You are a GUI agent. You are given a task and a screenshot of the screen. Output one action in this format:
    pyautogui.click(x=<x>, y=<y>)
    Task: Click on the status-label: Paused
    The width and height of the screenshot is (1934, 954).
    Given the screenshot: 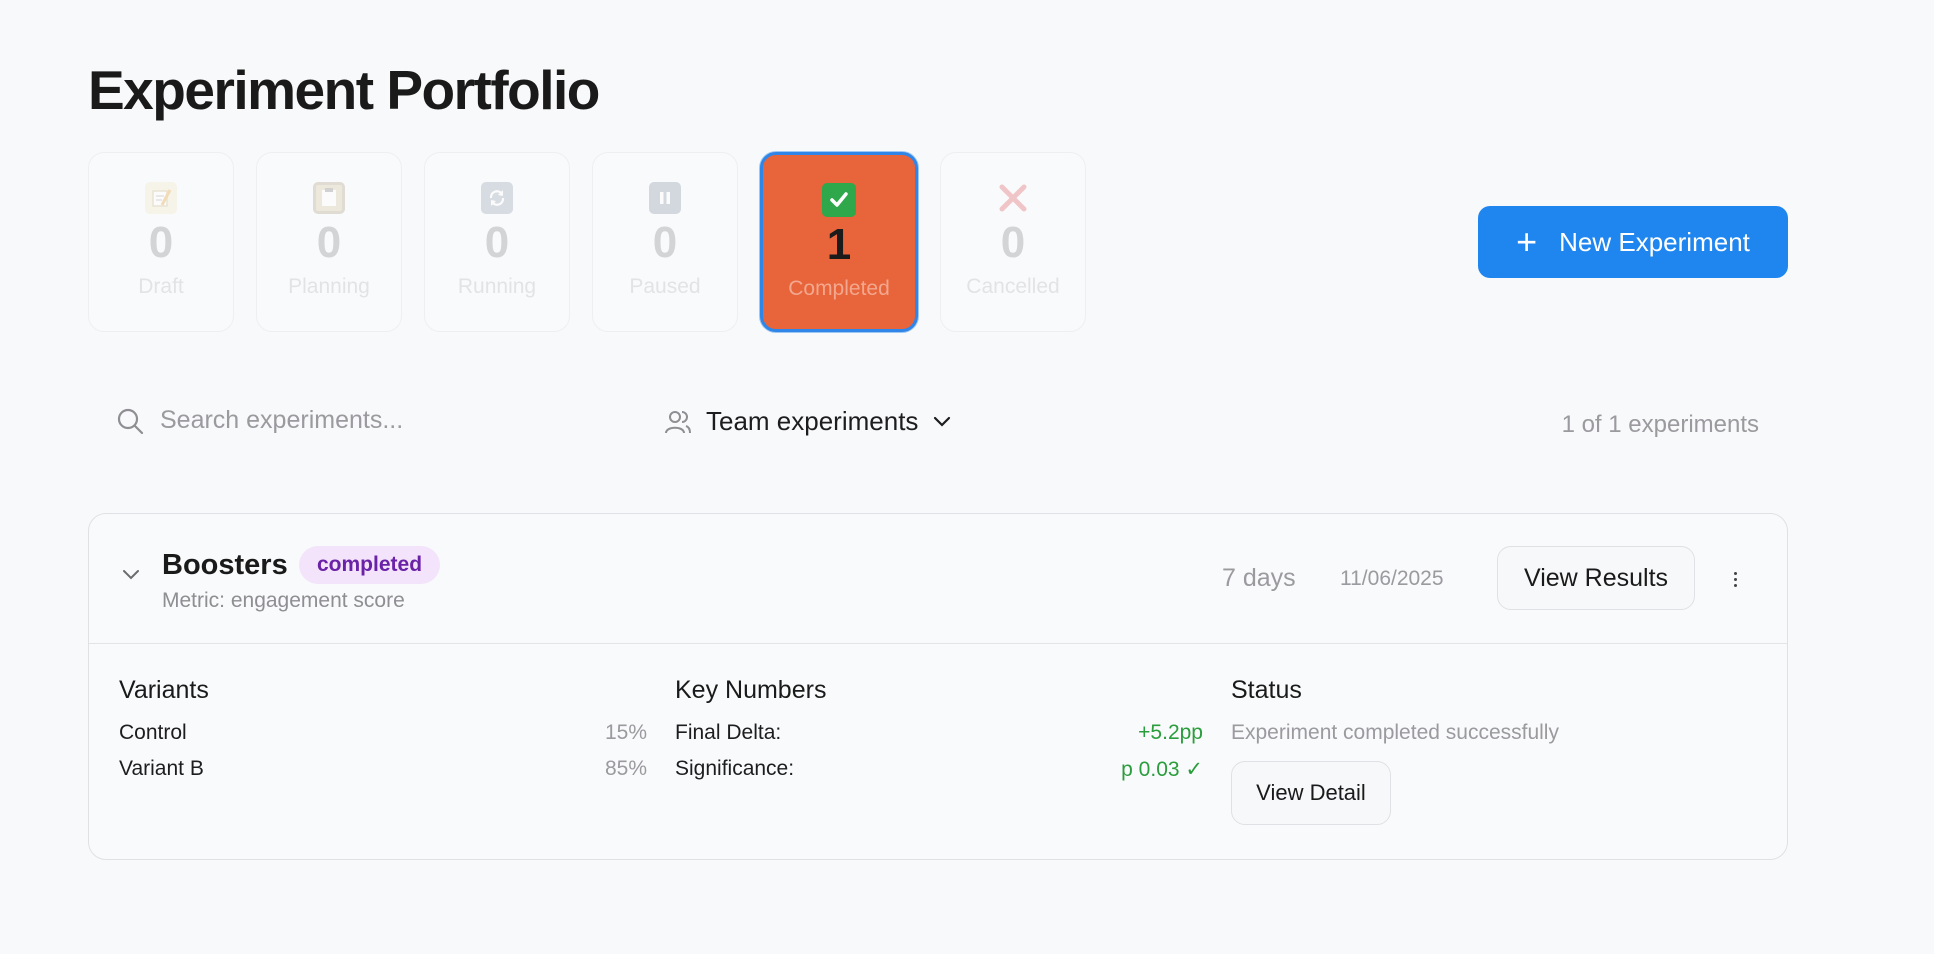 What is the action you would take?
    pyautogui.click(x=665, y=286)
    